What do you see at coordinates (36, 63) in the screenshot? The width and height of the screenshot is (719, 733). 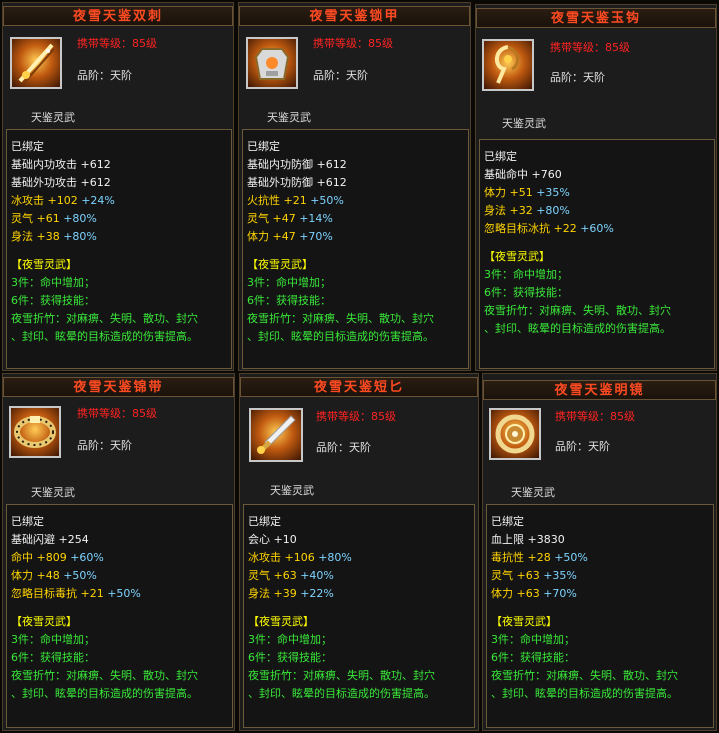 I see `twin-daggers-icon` at bounding box center [36, 63].